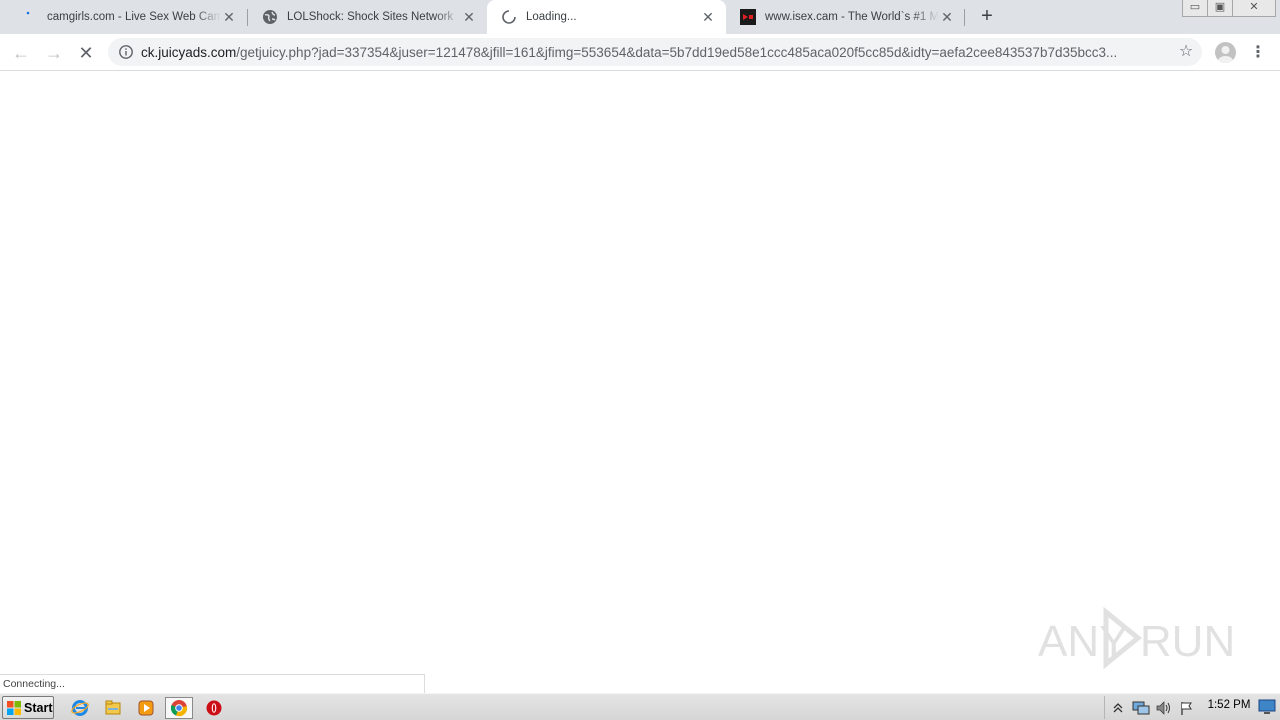  What do you see at coordinates (1267, 707) in the screenshot?
I see `show-desktop-icon` at bounding box center [1267, 707].